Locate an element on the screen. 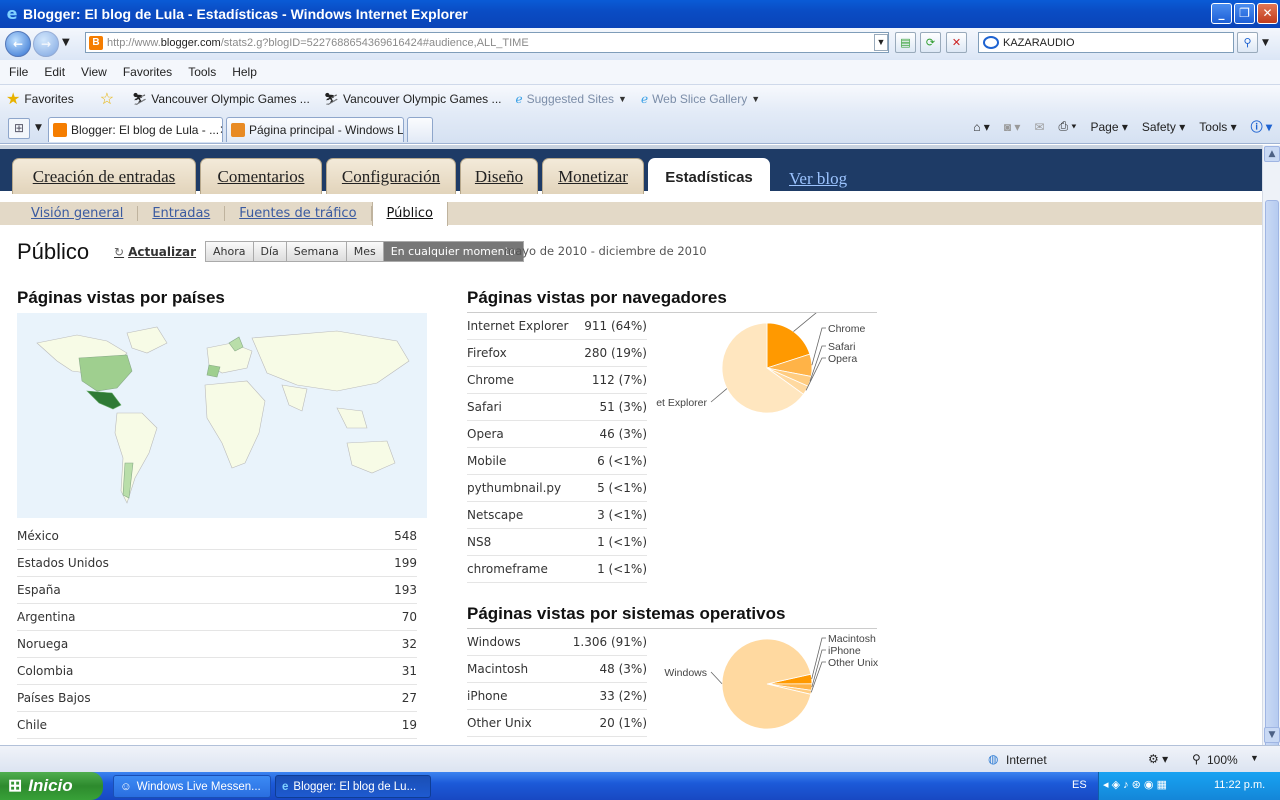 The image size is (1280, 800). tab-windows-live: Página principal - Windows Live is located at coordinates (315, 129).